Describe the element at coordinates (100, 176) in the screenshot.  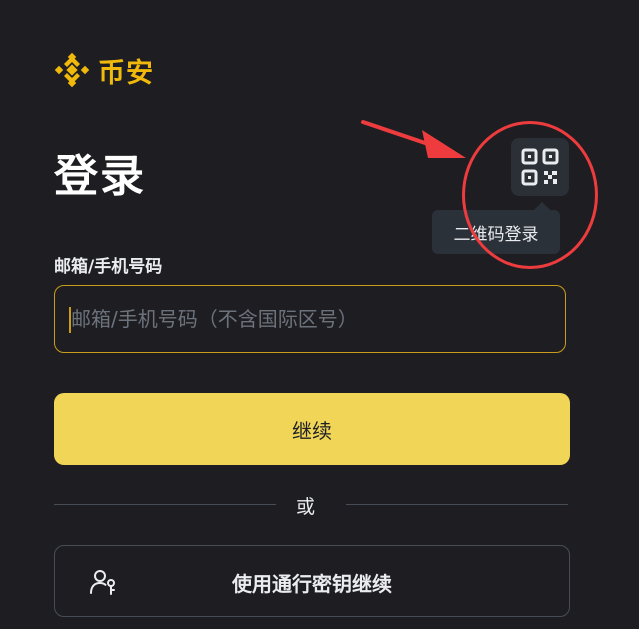
I see `page-title: 登录` at that location.